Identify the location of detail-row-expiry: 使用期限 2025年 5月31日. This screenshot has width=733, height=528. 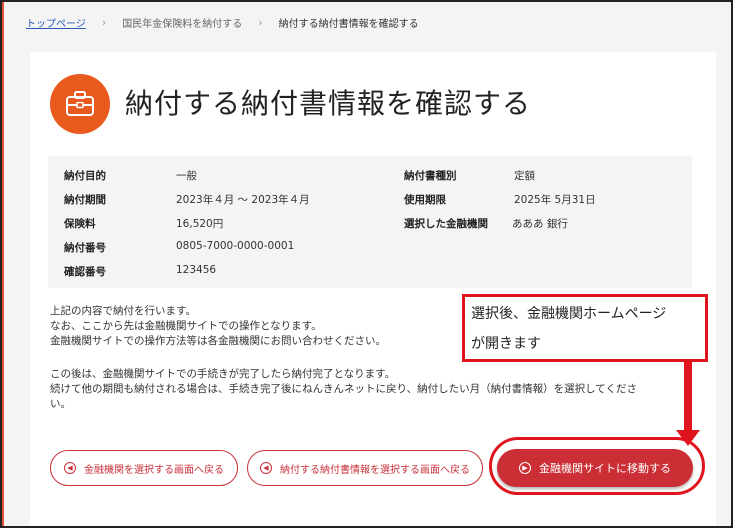
(544, 203).